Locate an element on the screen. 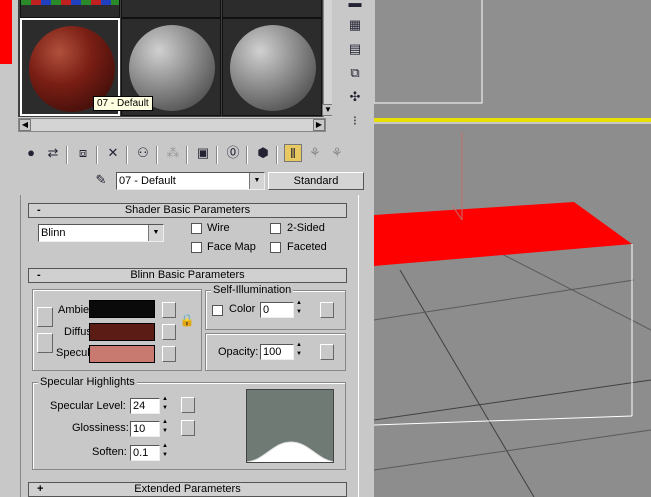 This screenshot has height=497, width=651. sample-slots: 07 - Default is located at coordinates (170, 58).